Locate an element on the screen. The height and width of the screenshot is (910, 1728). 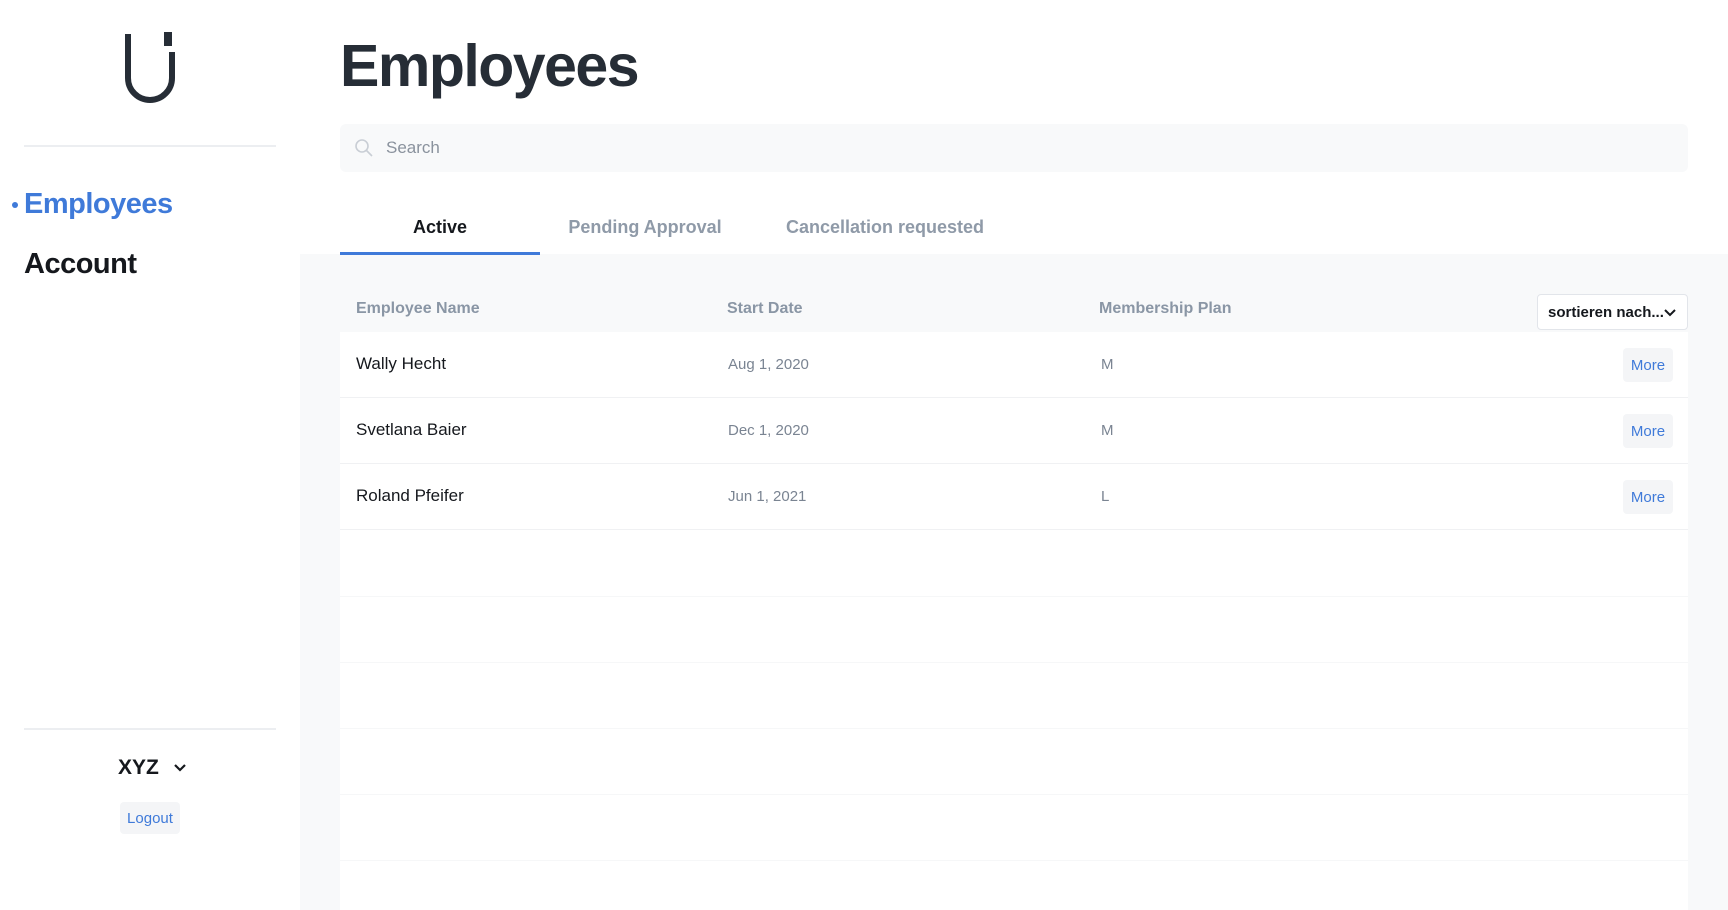
sidebar-item-employees: Employees is located at coordinates (98, 204).